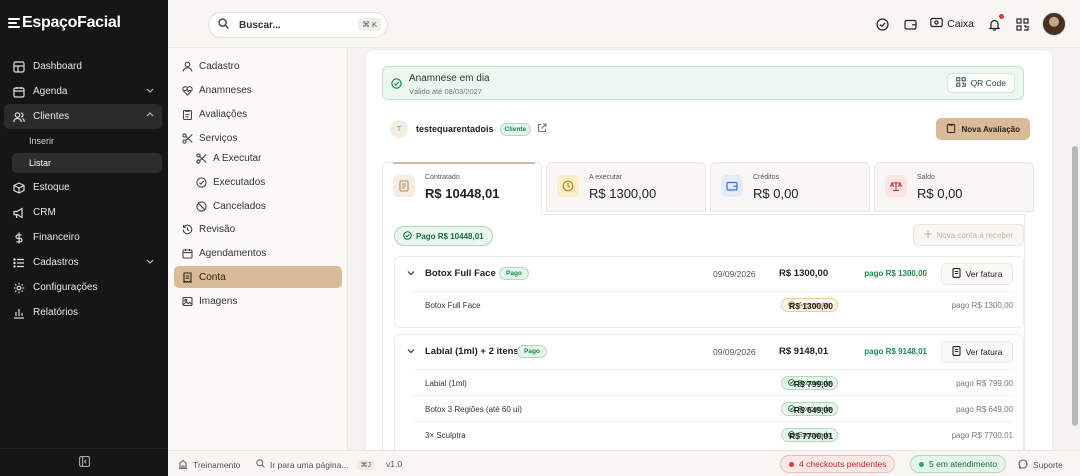 The image size is (1080, 476). I want to click on collapse-sidebar-button, so click(84, 462).